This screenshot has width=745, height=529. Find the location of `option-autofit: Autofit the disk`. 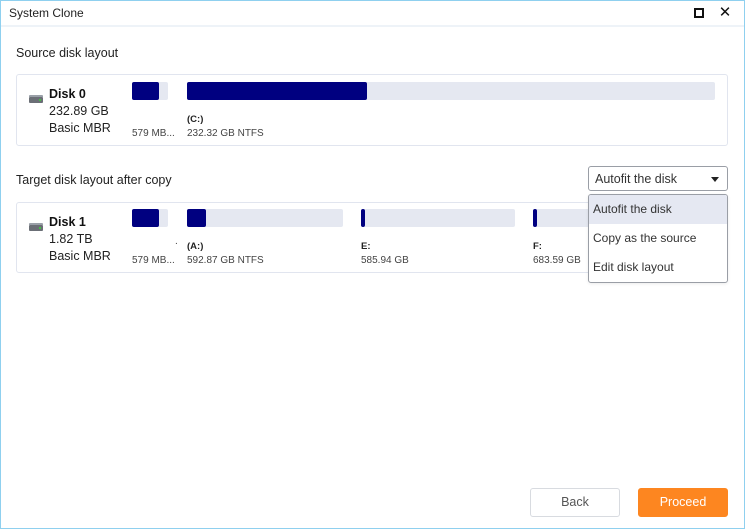

option-autofit: Autofit the disk is located at coordinates (658, 209).